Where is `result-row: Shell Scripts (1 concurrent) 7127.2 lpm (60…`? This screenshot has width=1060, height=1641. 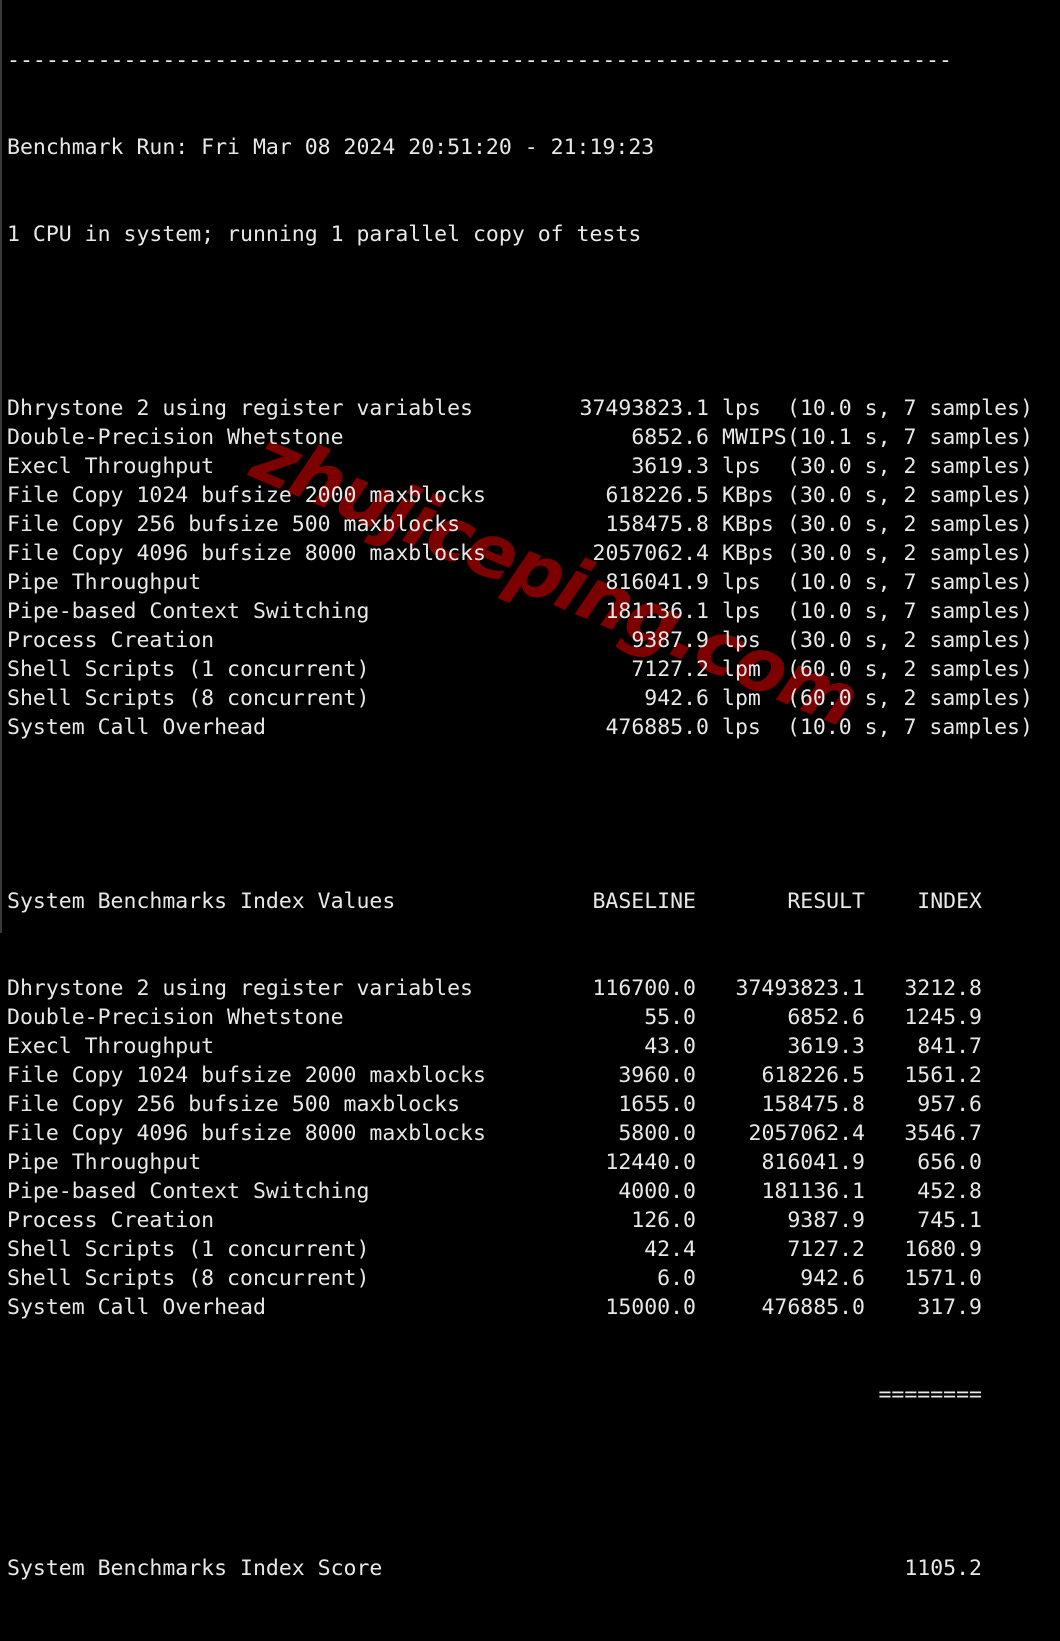 result-row: Shell Scripts (1 concurrent) 7127.2 lpm (60… is located at coordinates (527, 669).